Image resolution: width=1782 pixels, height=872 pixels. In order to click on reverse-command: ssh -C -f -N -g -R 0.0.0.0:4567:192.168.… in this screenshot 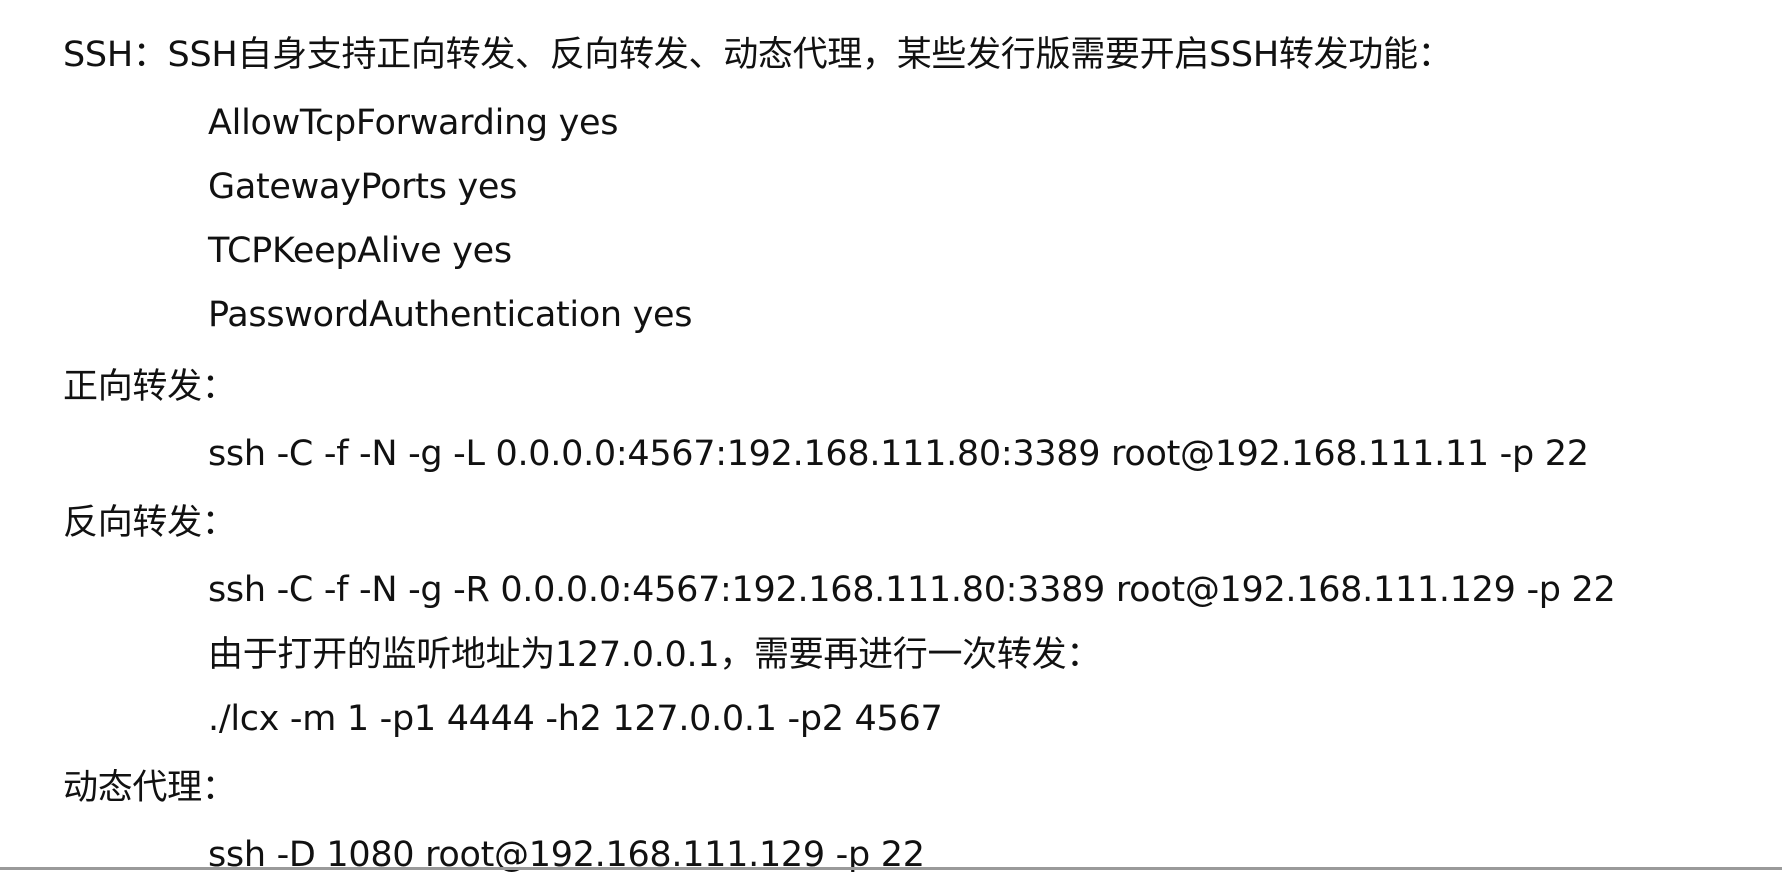, I will do `click(912, 590)`.